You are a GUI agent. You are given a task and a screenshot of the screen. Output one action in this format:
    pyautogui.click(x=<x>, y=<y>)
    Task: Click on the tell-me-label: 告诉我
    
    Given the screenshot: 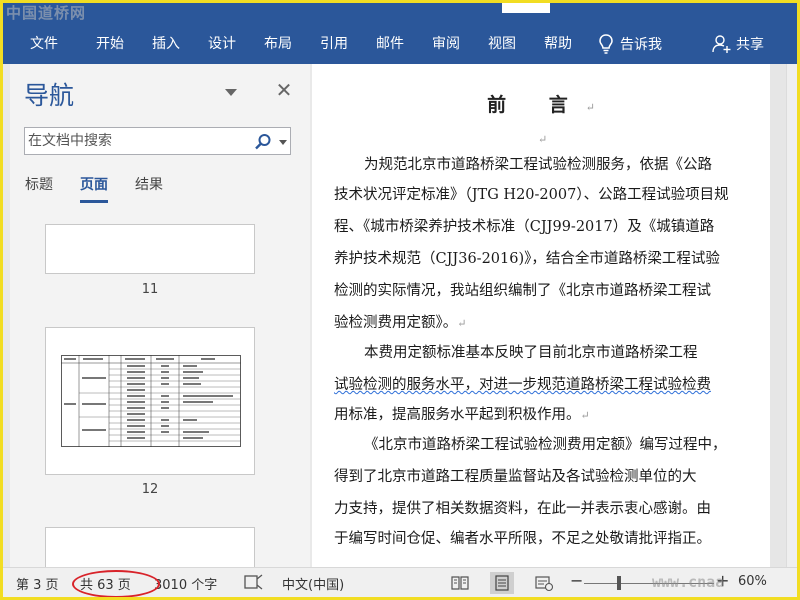 What is the action you would take?
    pyautogui.click(x=641, y=45)
    